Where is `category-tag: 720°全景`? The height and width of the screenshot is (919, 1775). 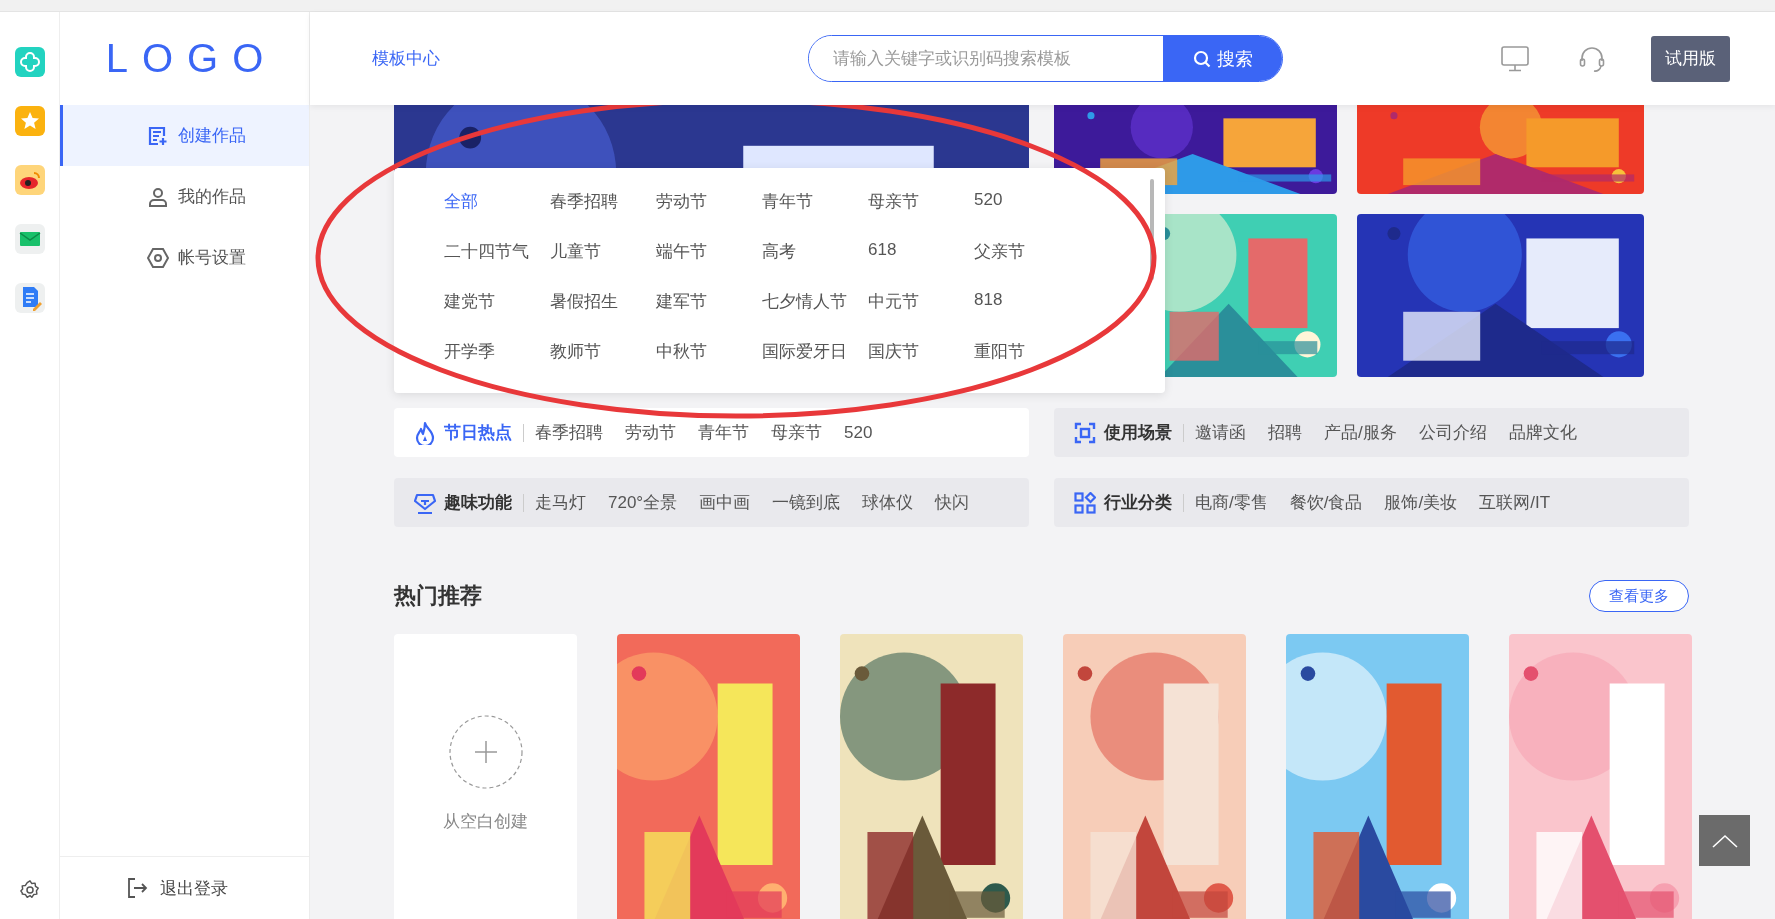 category-tag: 720°全景 is located at coordinates (643, 502).